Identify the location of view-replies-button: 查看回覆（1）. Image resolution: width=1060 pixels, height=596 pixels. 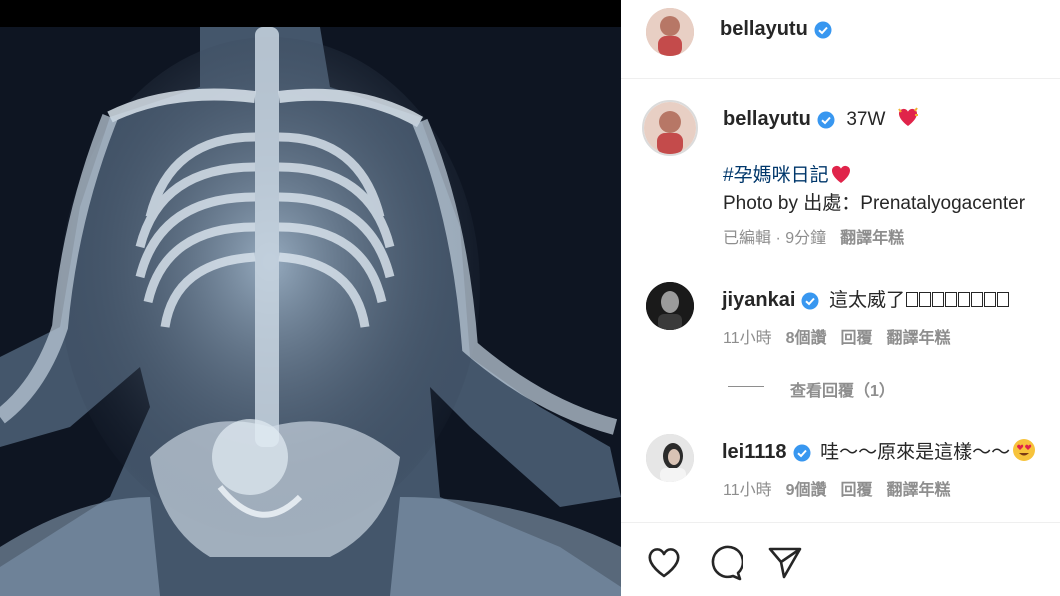
(842, 389).